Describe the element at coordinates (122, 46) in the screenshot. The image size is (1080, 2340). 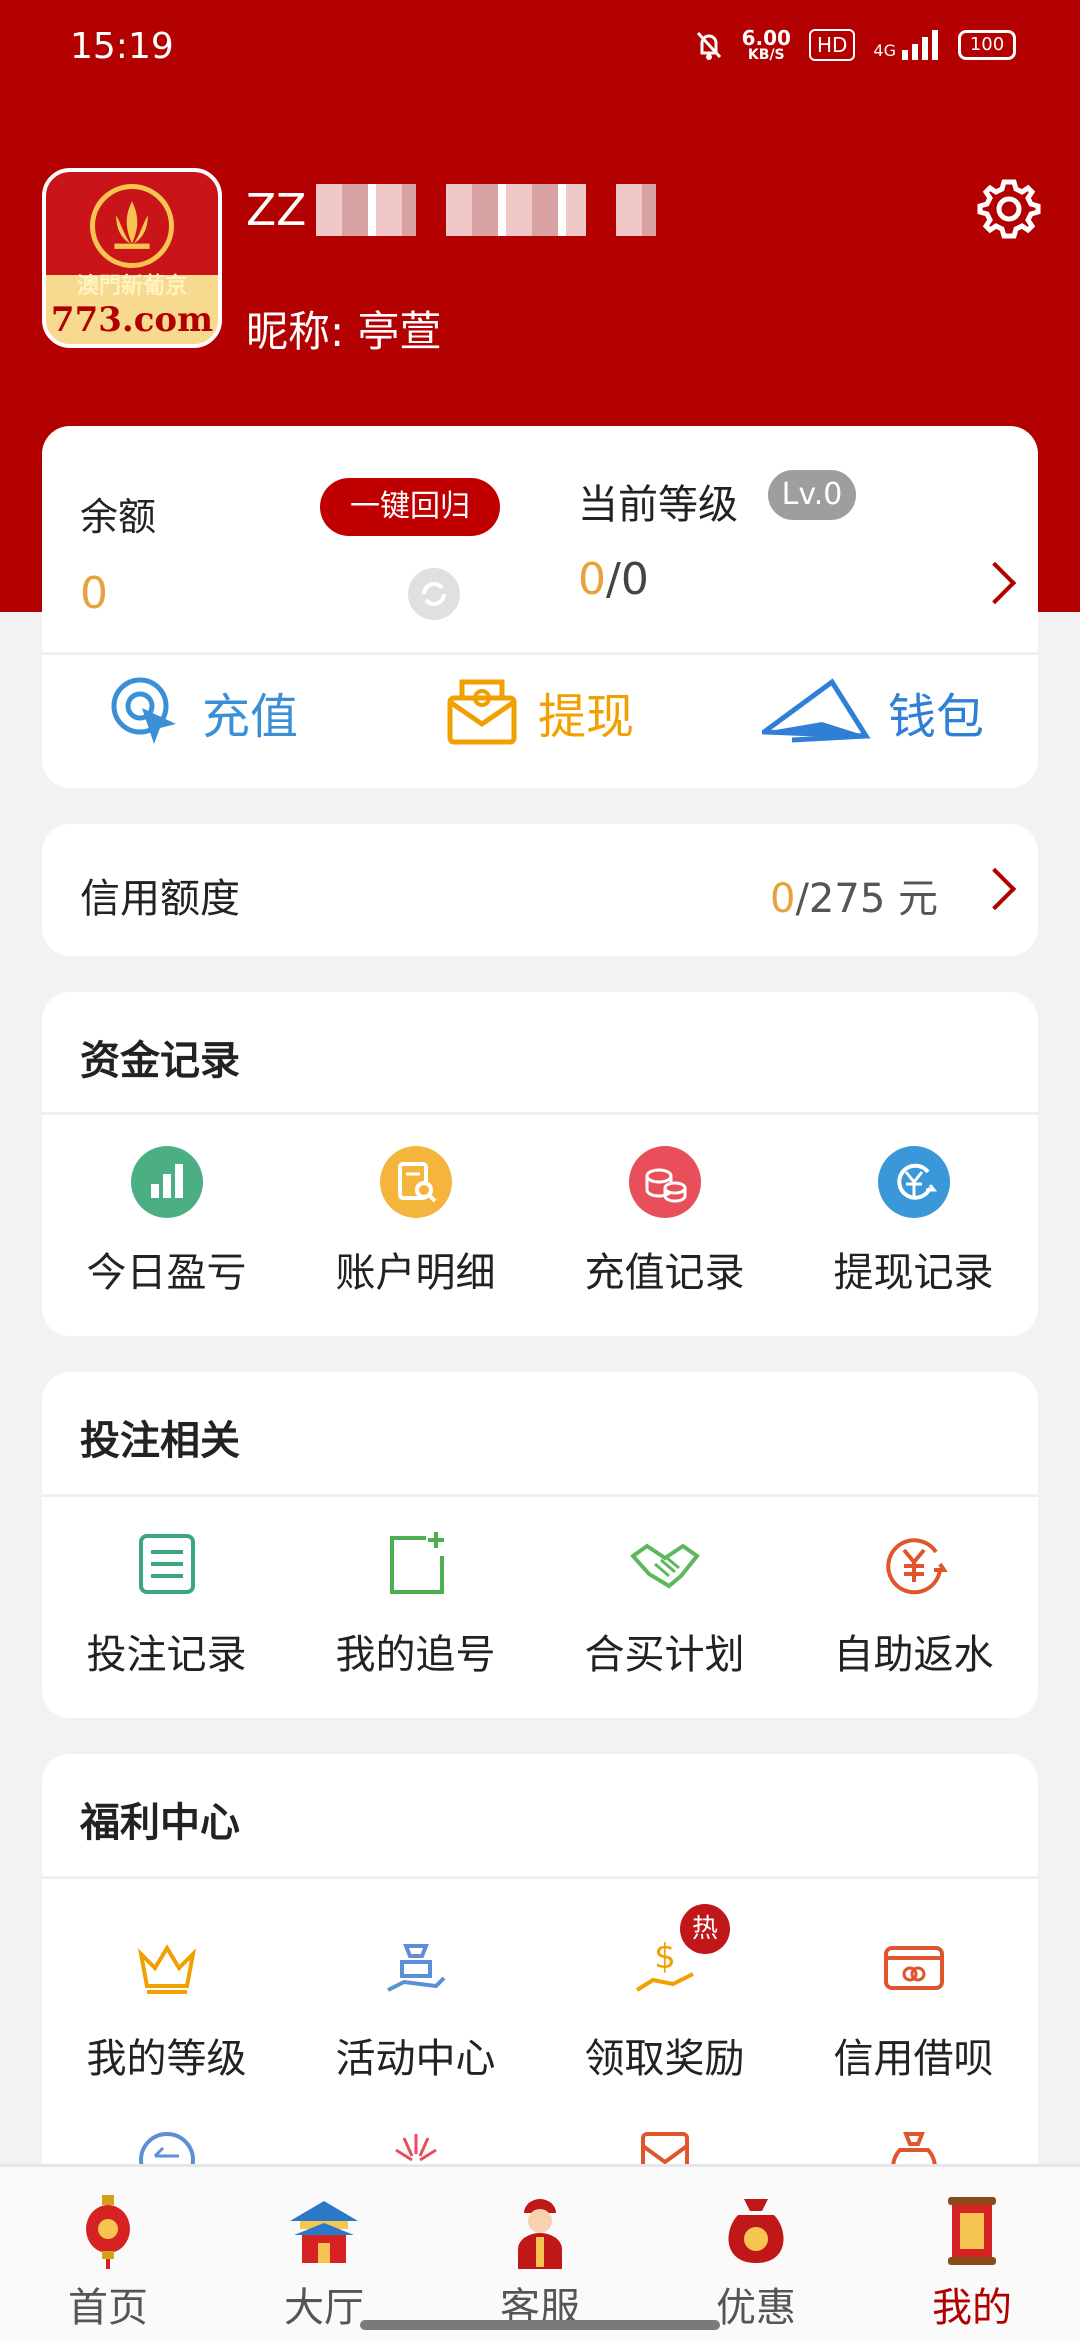
I see `status-time: 15:19` at that location.